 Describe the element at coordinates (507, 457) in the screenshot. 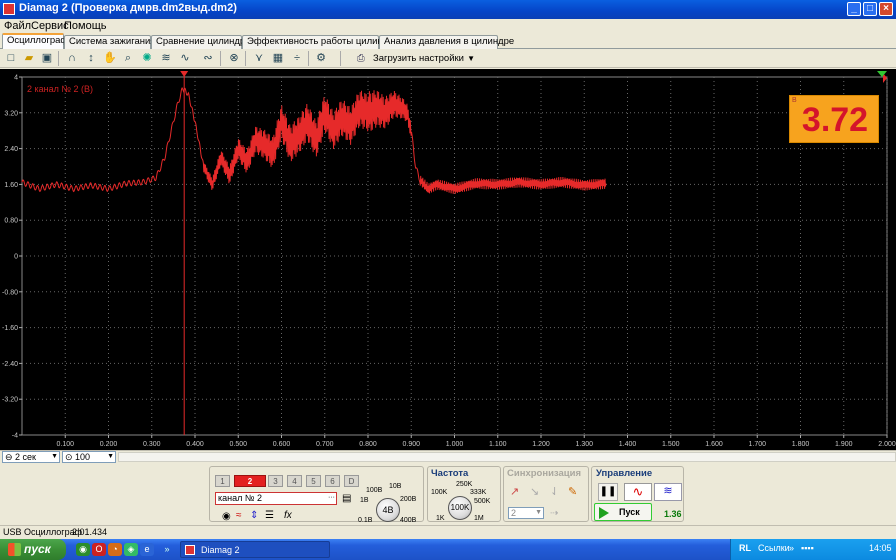

I see `horizontal-scrollbar` at that location.